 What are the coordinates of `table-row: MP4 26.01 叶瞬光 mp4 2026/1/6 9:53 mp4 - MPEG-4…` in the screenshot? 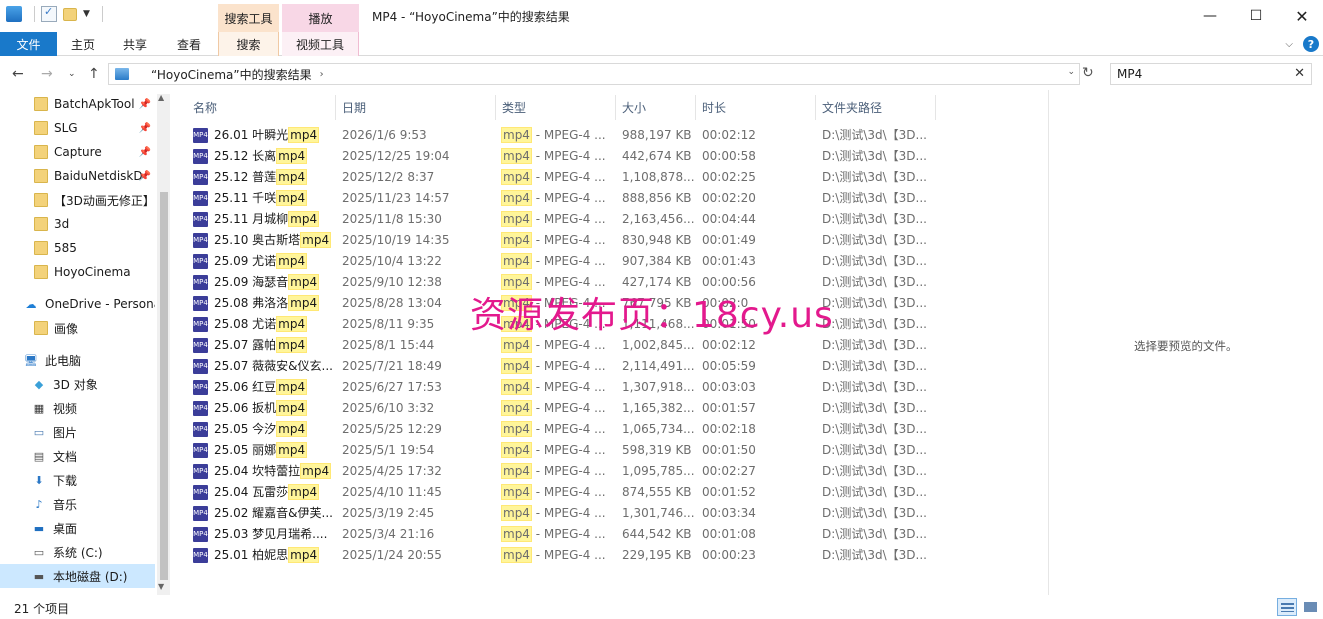 It's located at (573, 135).